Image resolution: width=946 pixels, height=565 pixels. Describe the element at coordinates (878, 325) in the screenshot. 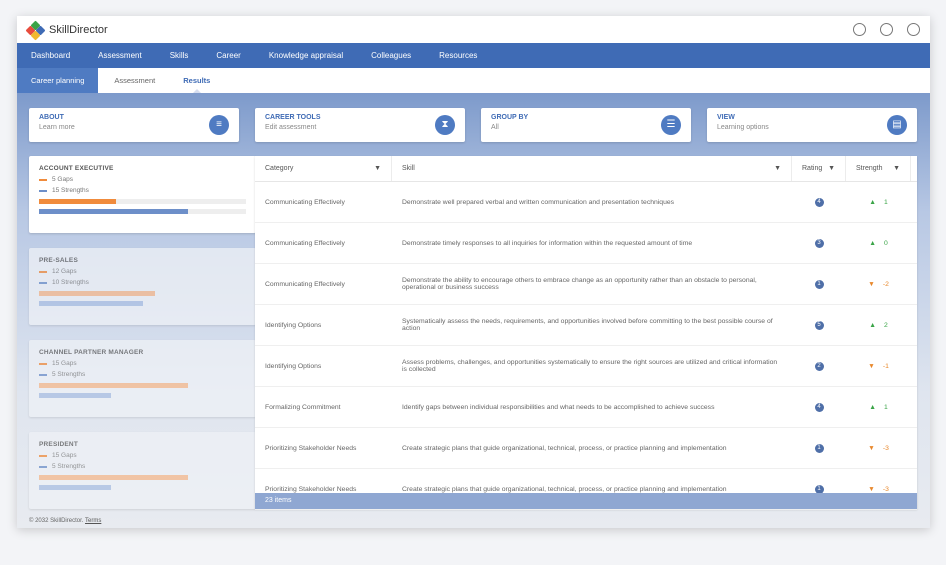

I see `strength-cell: ▲ 2` at that location.